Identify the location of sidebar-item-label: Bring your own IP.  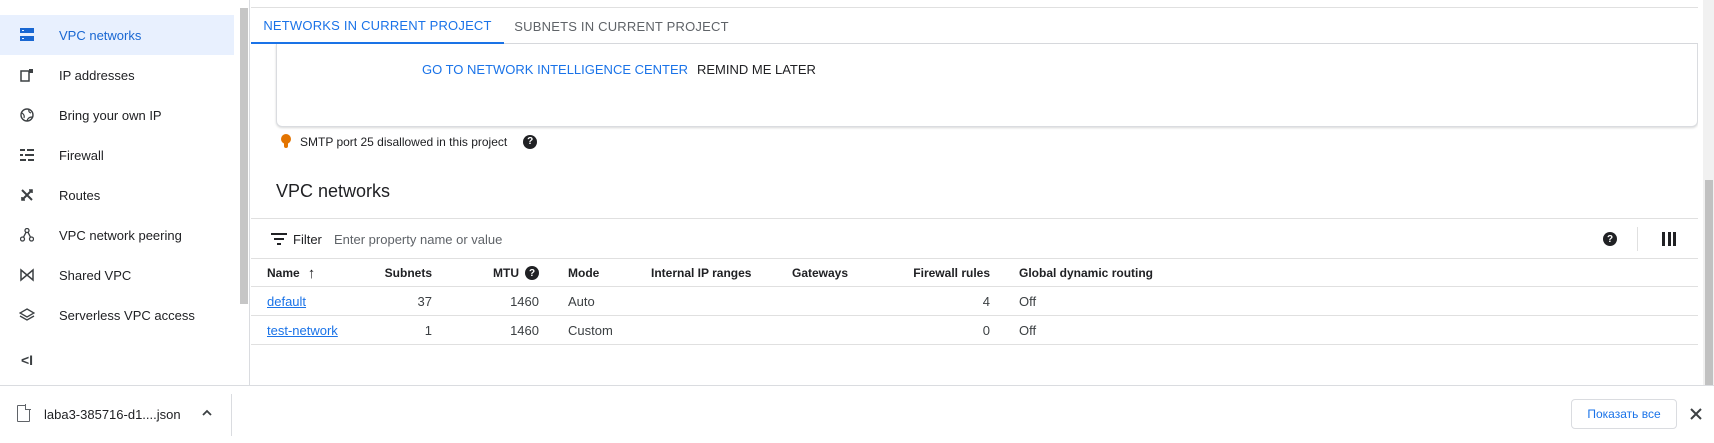
(110, 115).